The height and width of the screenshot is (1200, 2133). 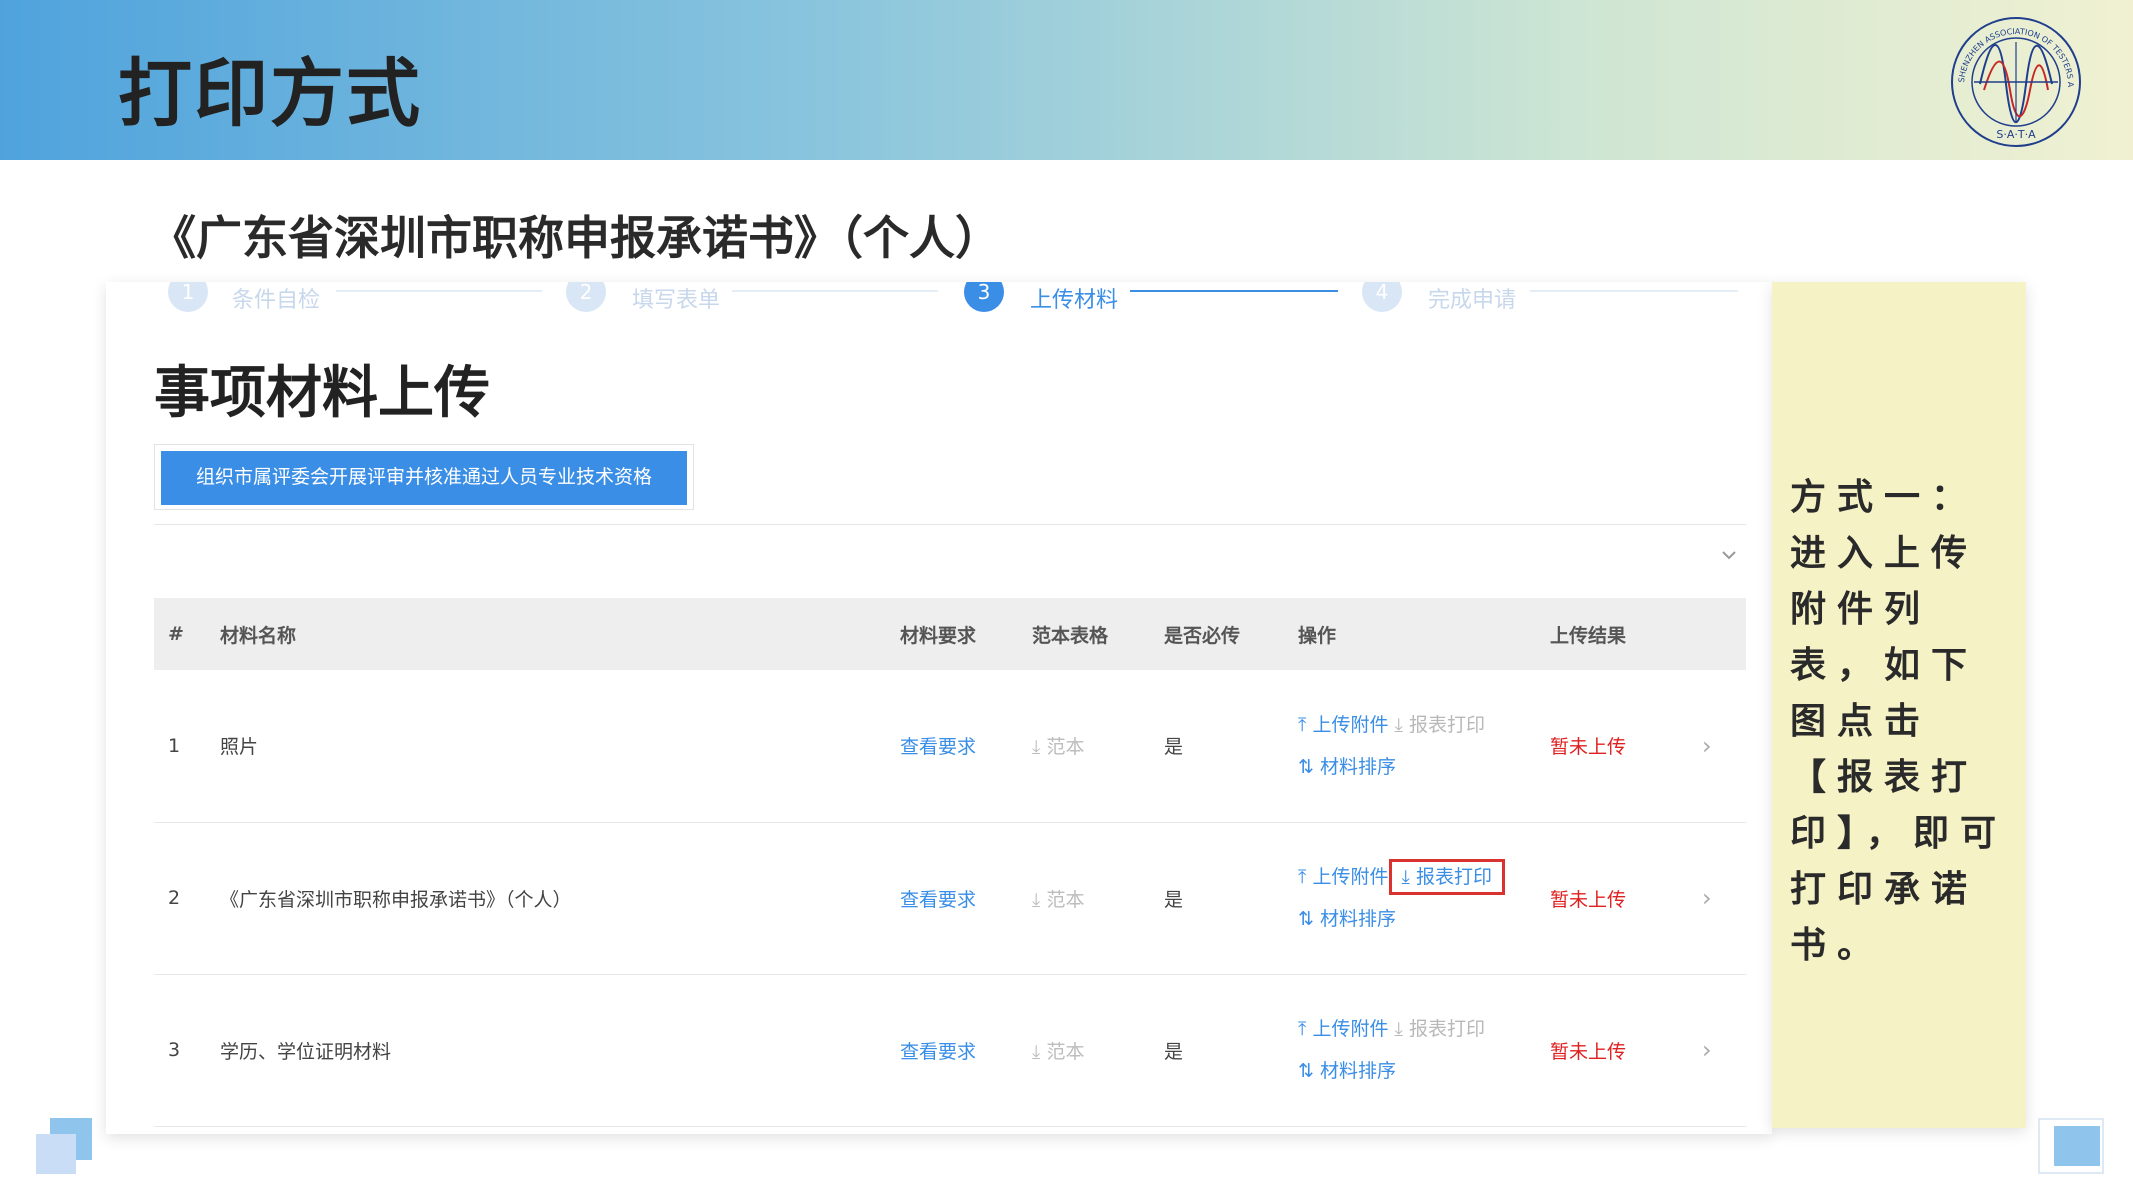 What do you see at coordinates (939, 302) in the screenshot?
I see `step-progress: 1 条件自检 2 填写表单 3 上传材料 4 完成申请` at bounding box center [939, 302].